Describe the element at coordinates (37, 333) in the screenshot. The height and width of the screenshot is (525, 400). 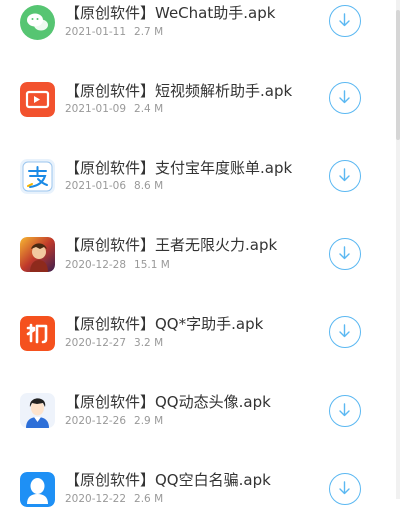
I see `qq-char-icon` at that location.